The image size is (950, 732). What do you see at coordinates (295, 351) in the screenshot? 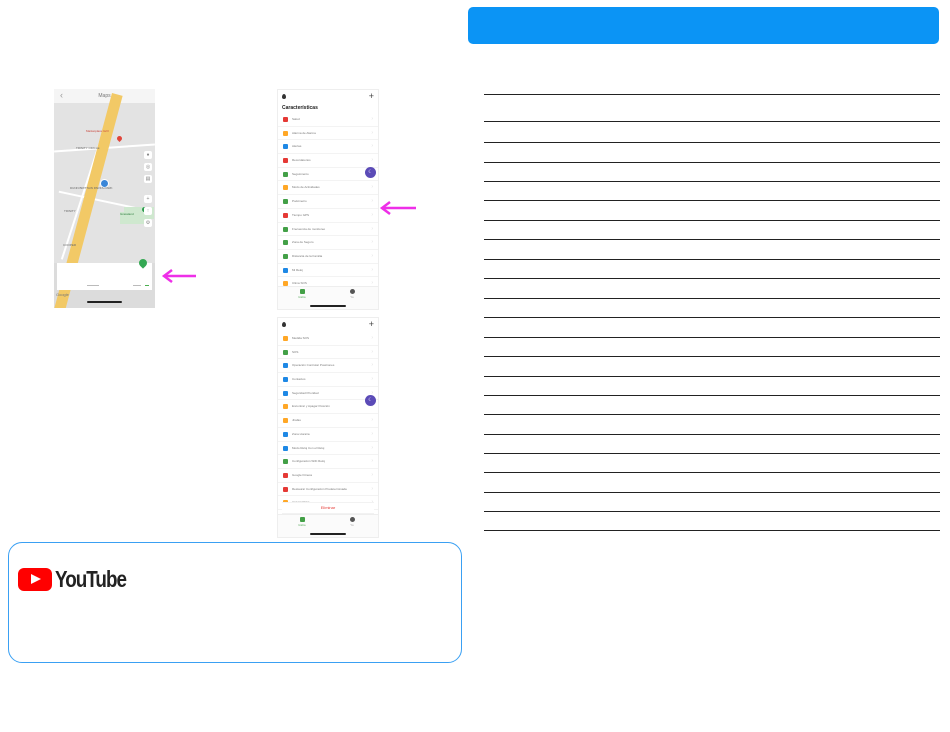
I see `list-item-label: SOS` at bounding box center [295, 351].